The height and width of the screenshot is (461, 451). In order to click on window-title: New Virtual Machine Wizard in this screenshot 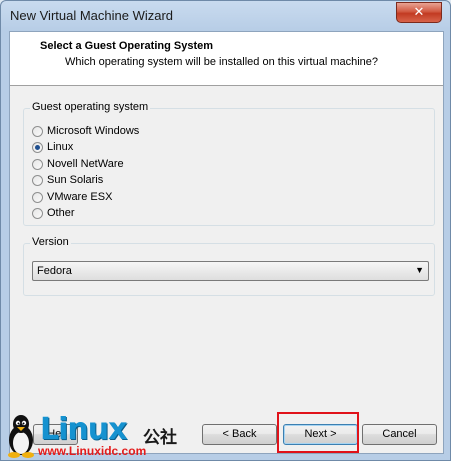, I will do `click(92, 15)`.